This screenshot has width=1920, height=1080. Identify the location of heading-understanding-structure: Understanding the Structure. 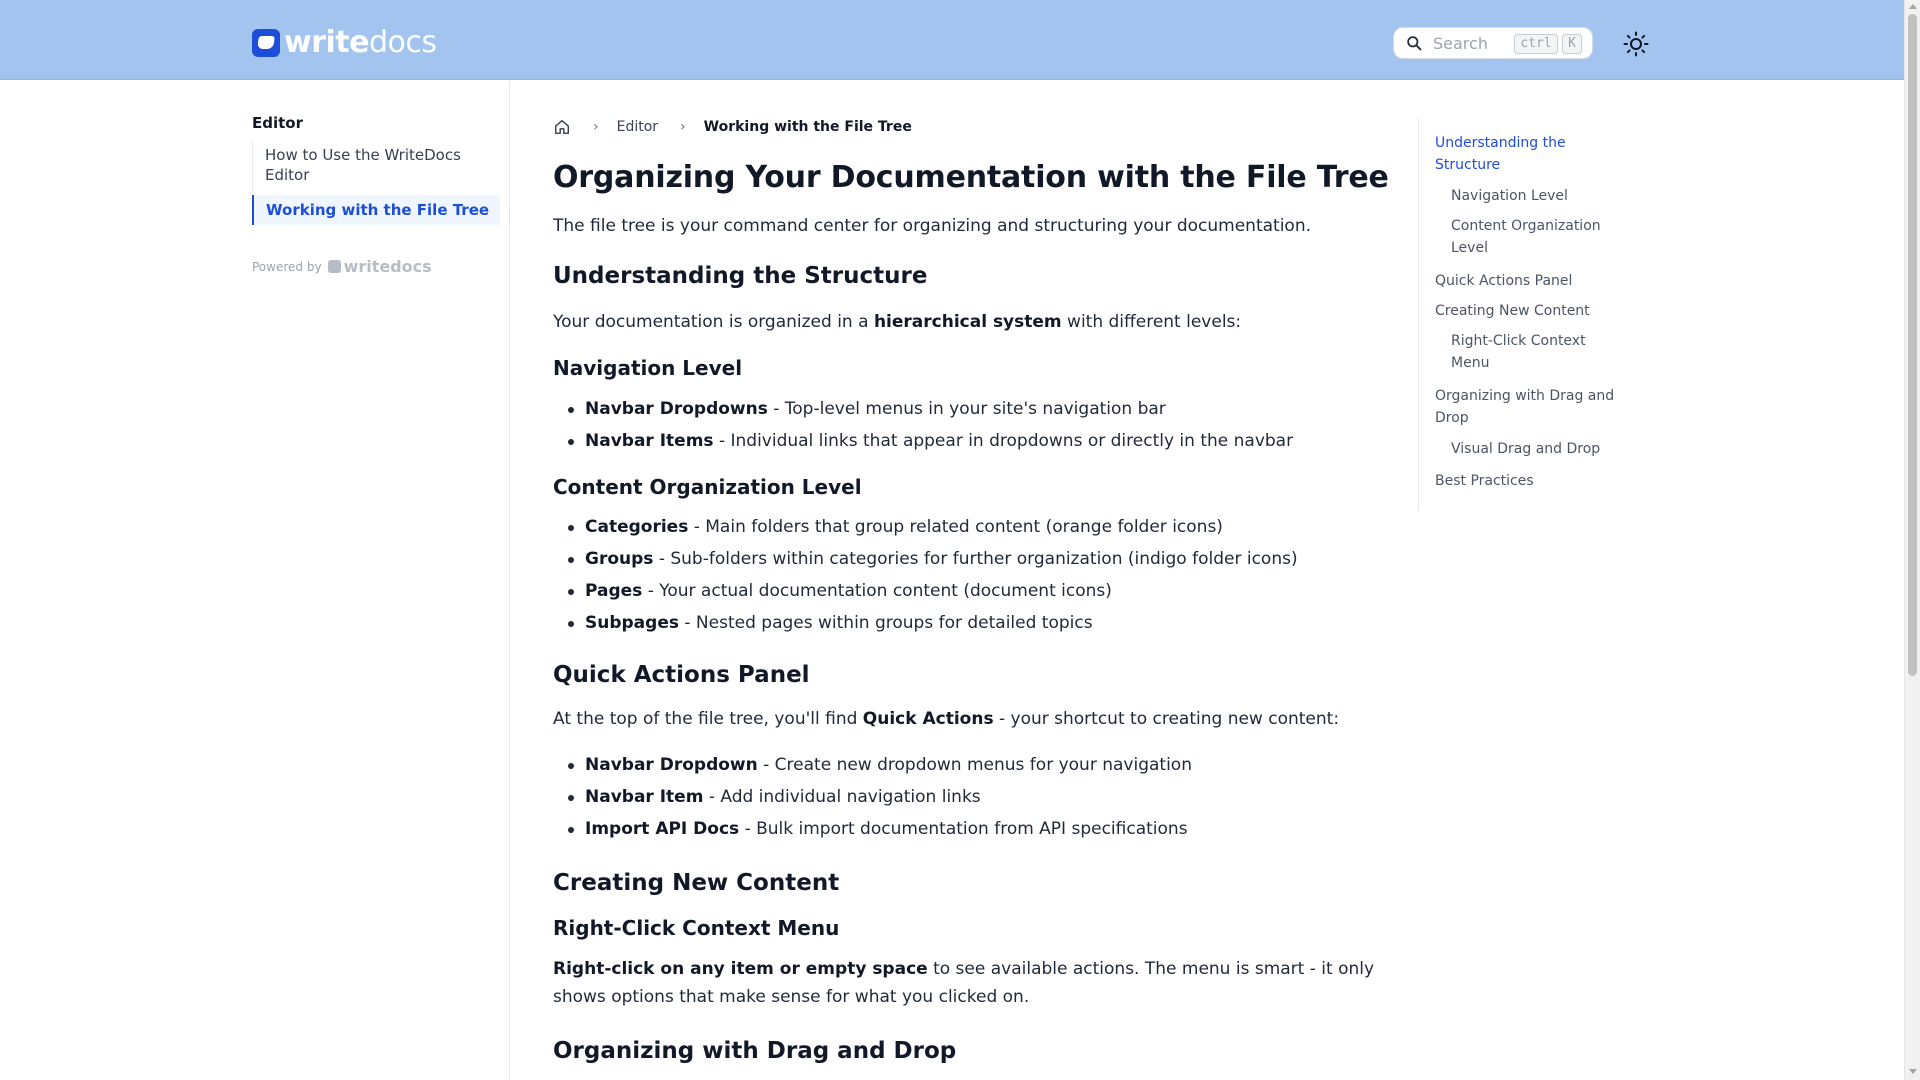
(740, 276).